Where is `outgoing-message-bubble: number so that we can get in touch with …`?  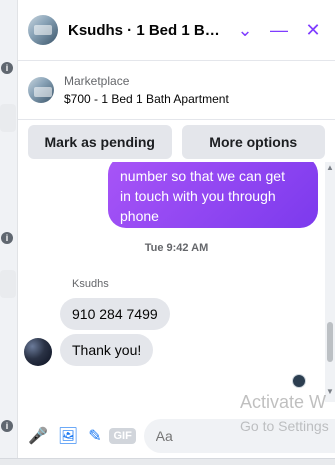 outgoing-message-bubble: number so that we can get in touch with … is located at coordinates (213, 195).